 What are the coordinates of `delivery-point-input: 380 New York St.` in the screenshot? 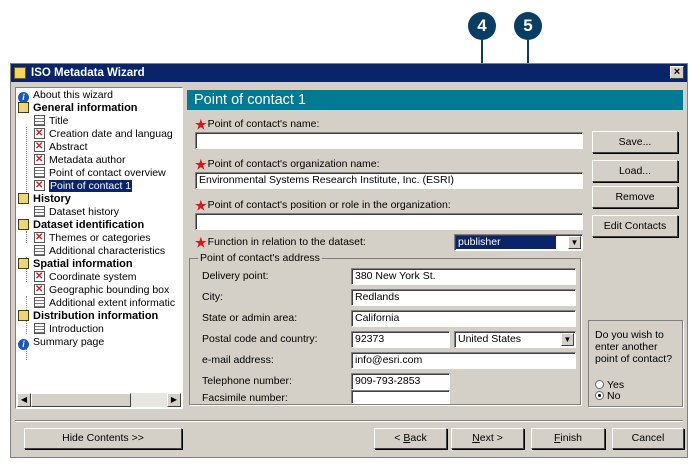 It's located at (463, 276).